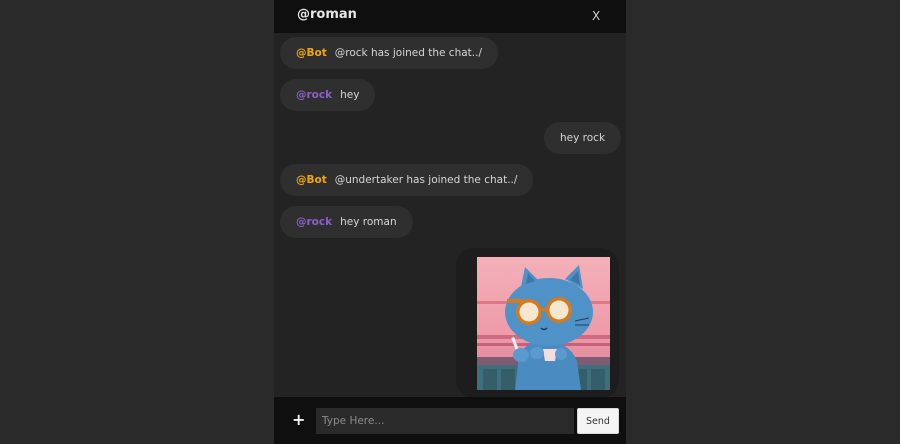  Describe the element at coordinates (596, 16) in the screenshot. I see `close-button: X` at that location.